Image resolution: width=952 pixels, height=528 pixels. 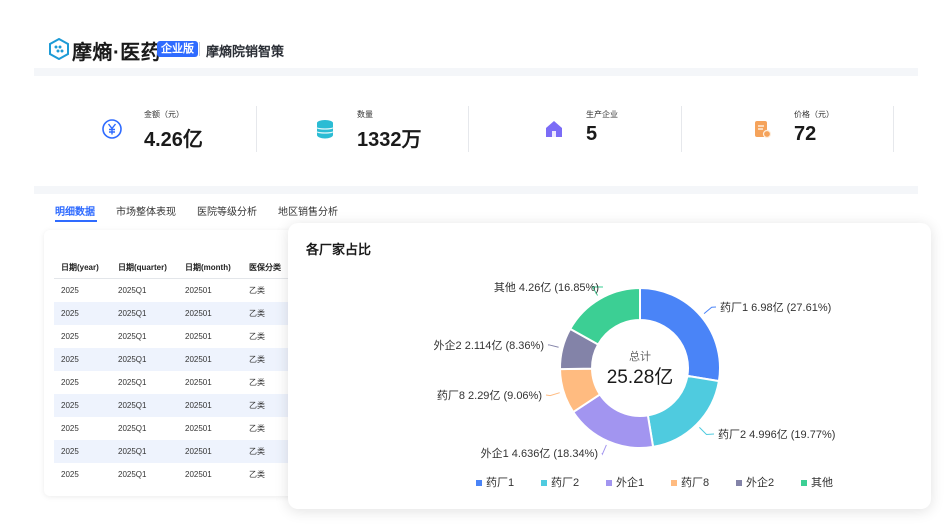 I want to click on yen-icon, so click(x=112, y=129).